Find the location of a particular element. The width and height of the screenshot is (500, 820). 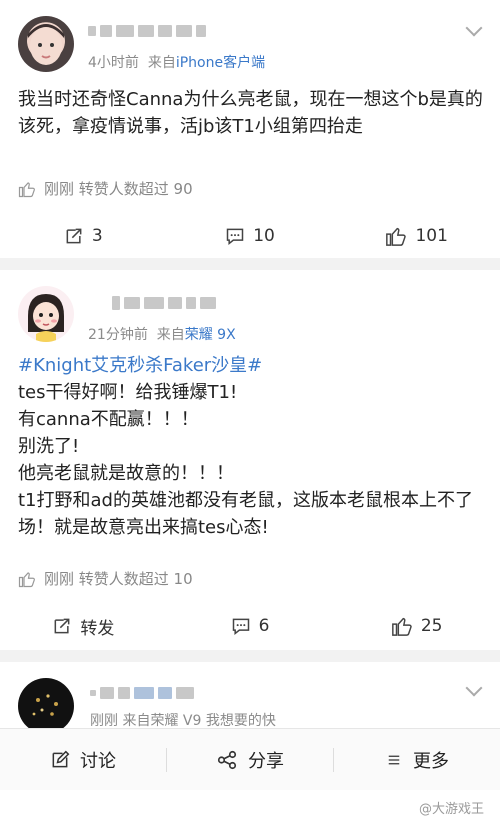

more-tab: 更多 is located at coordinates (417, 760).